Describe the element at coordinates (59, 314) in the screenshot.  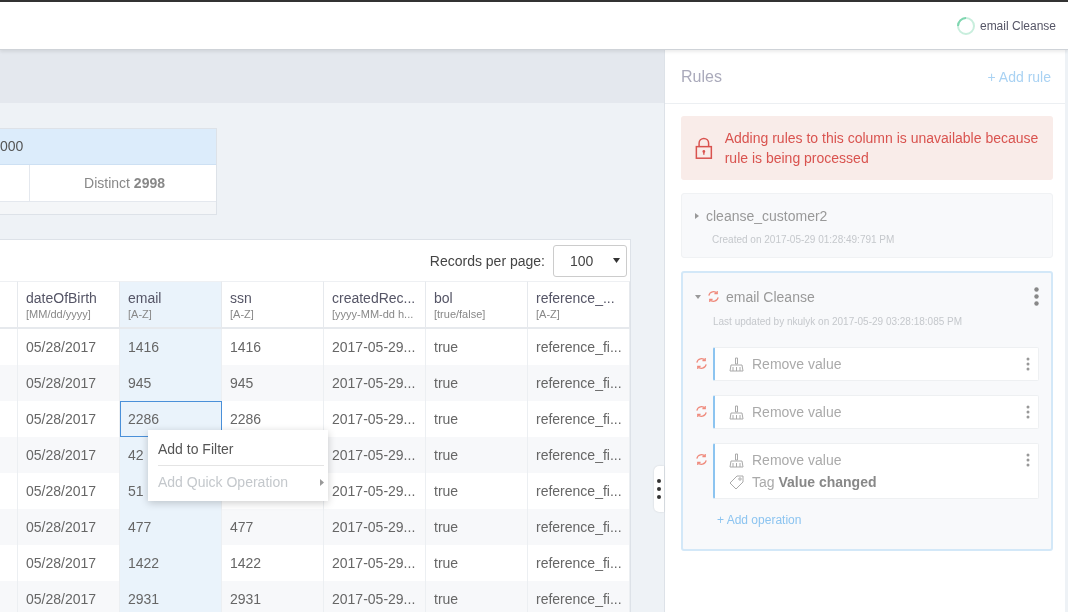
I see `column-format: [MM/dd/yyyy]` at that location.